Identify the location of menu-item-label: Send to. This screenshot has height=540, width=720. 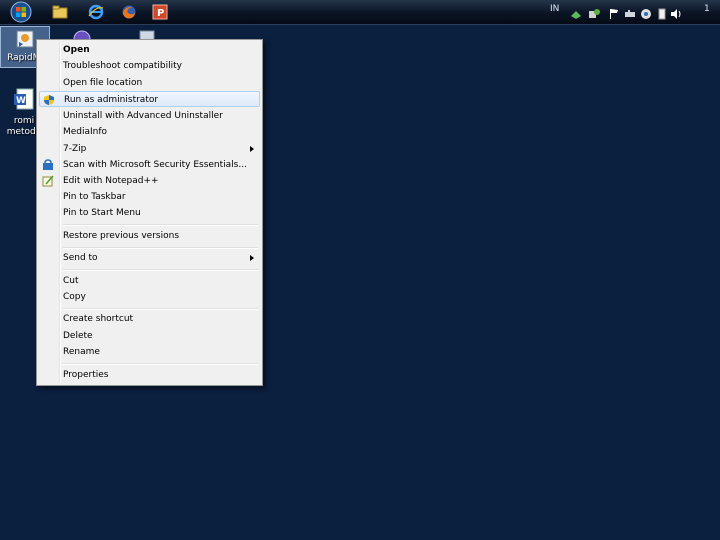
(80, 258).